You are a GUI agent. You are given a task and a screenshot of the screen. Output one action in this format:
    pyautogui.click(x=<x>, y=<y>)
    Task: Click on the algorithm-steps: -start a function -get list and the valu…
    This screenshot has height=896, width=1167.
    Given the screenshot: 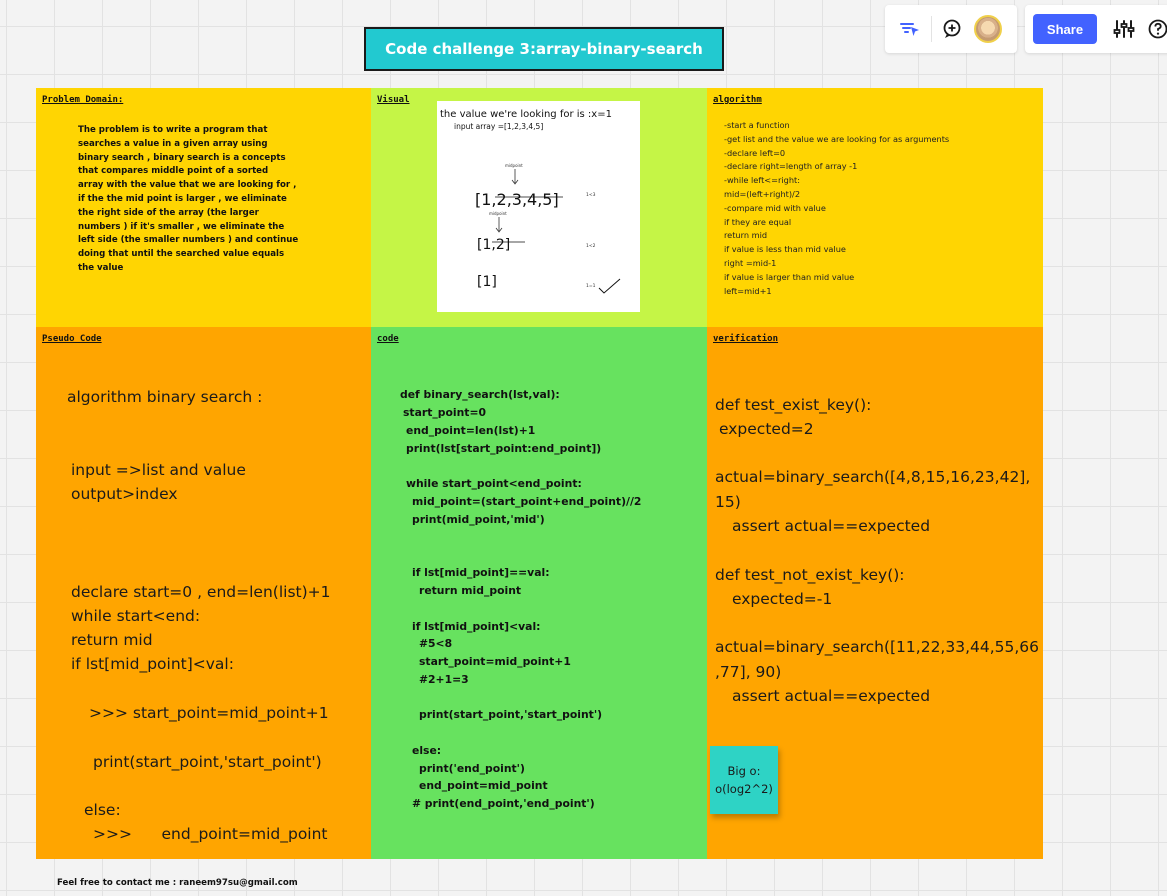 What is the action you would take?
    pyautogui.click(x=836, y=208)
    